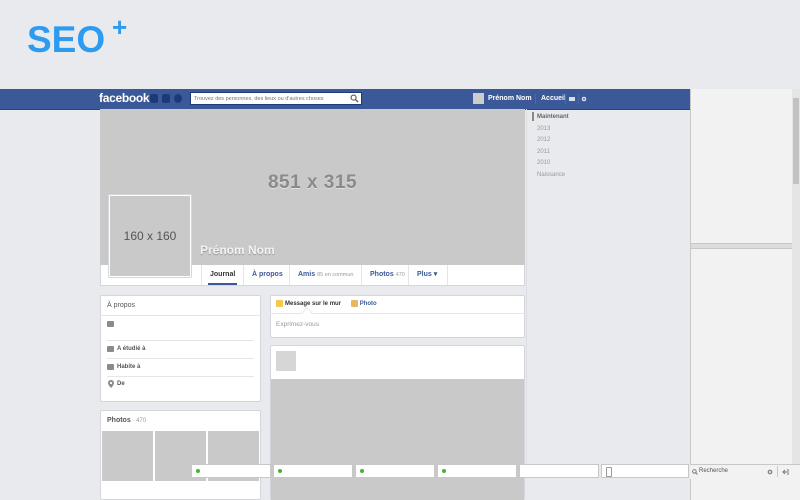 The height and width of the screenshot is (500, 800). What do you see at coordinates (526, 286) in the screenshot?
I see `timeline-divider` at bounding box center [526, 286].